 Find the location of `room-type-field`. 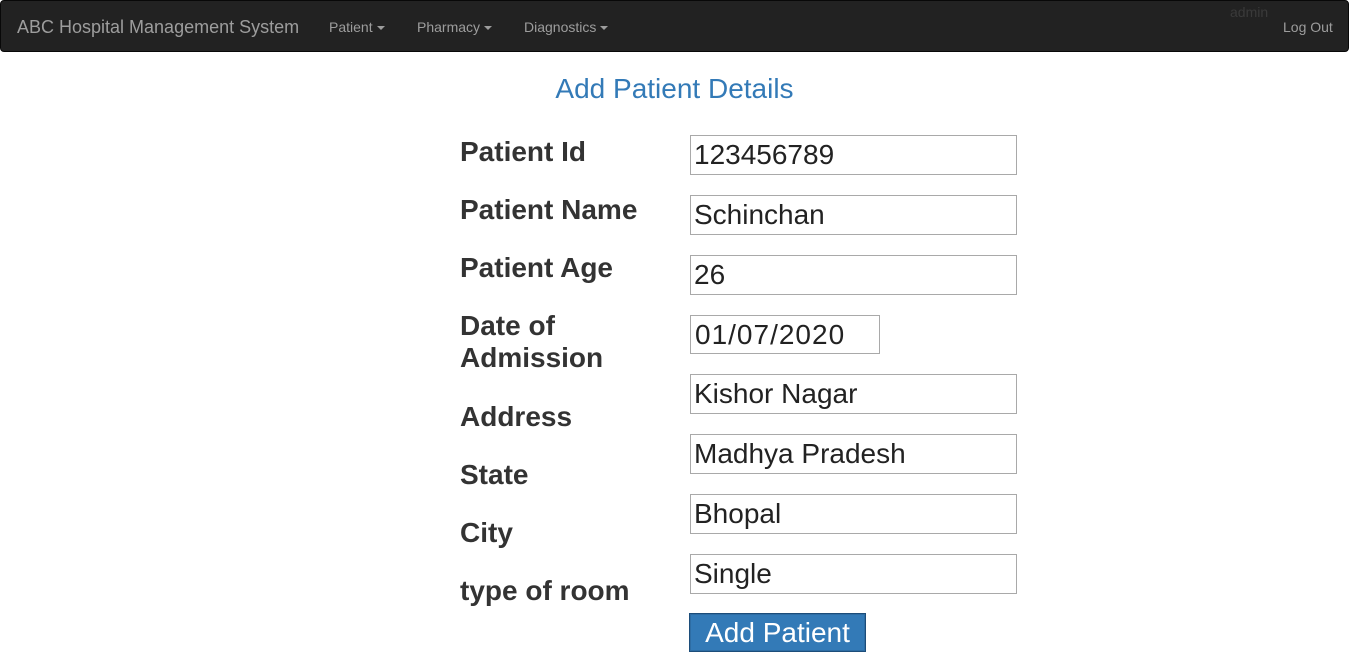

room-type-field is located at coordinates (853, 574).